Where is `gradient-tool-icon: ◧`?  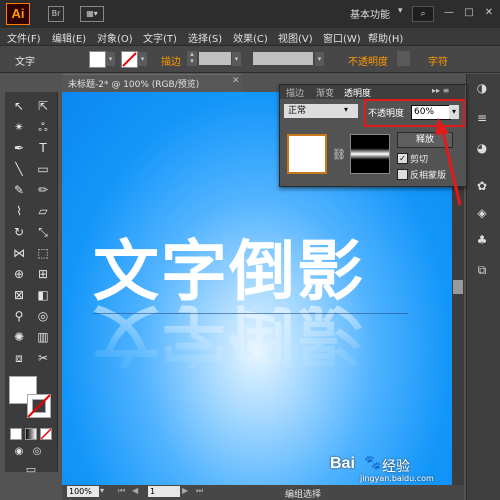 gradient-tool-icon: ◧ is located at coordinates (43, 295).